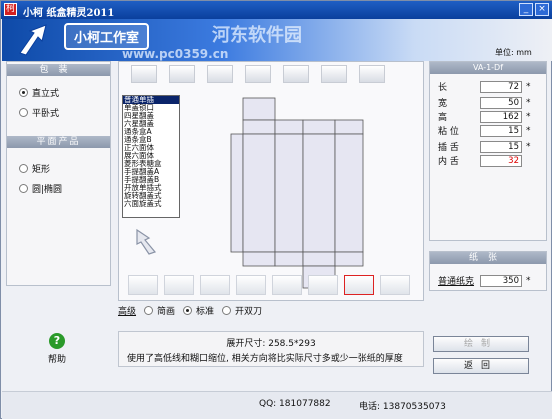 Image resolution: width=552 pixels, height=419 pixels. Describe the element at coordinates (69, 13) in the screenshot. I see `window-title: 小柯 纸盒精灵2011` at that location.